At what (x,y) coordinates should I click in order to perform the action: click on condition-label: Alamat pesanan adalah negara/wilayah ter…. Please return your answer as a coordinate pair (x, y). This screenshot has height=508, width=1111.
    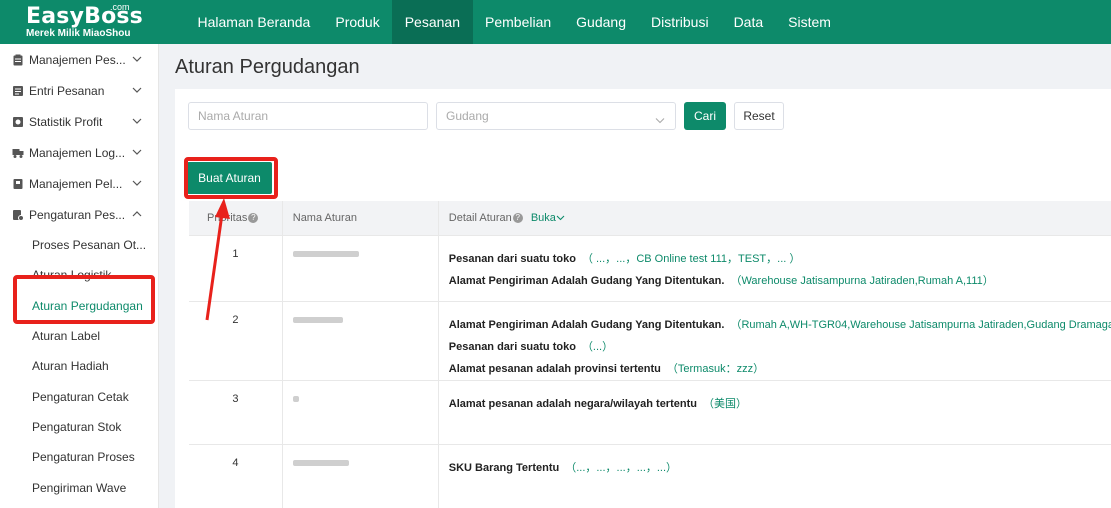
    Looking at the image, I should click on (572, 403).